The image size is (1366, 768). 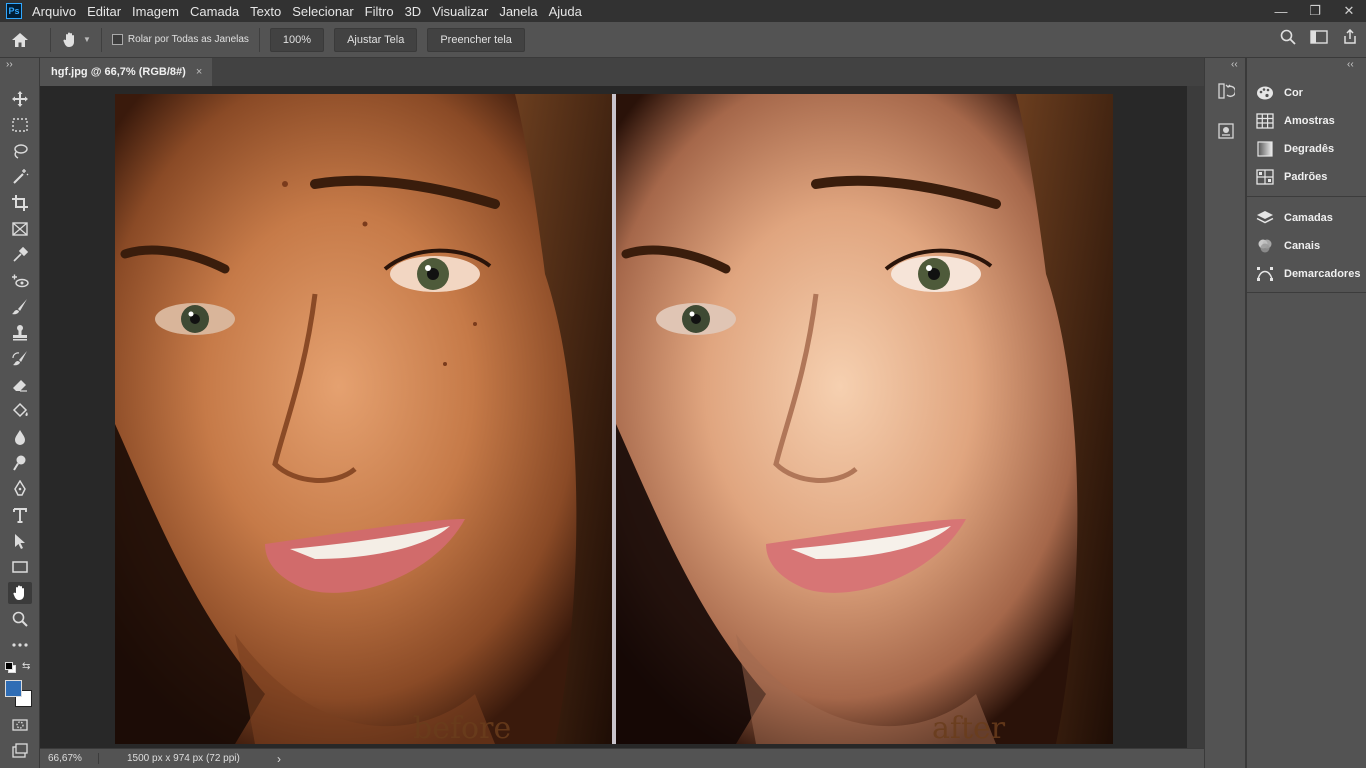 I want to click on menu-arquivo: Arquivo, so click(x=54, y=11).